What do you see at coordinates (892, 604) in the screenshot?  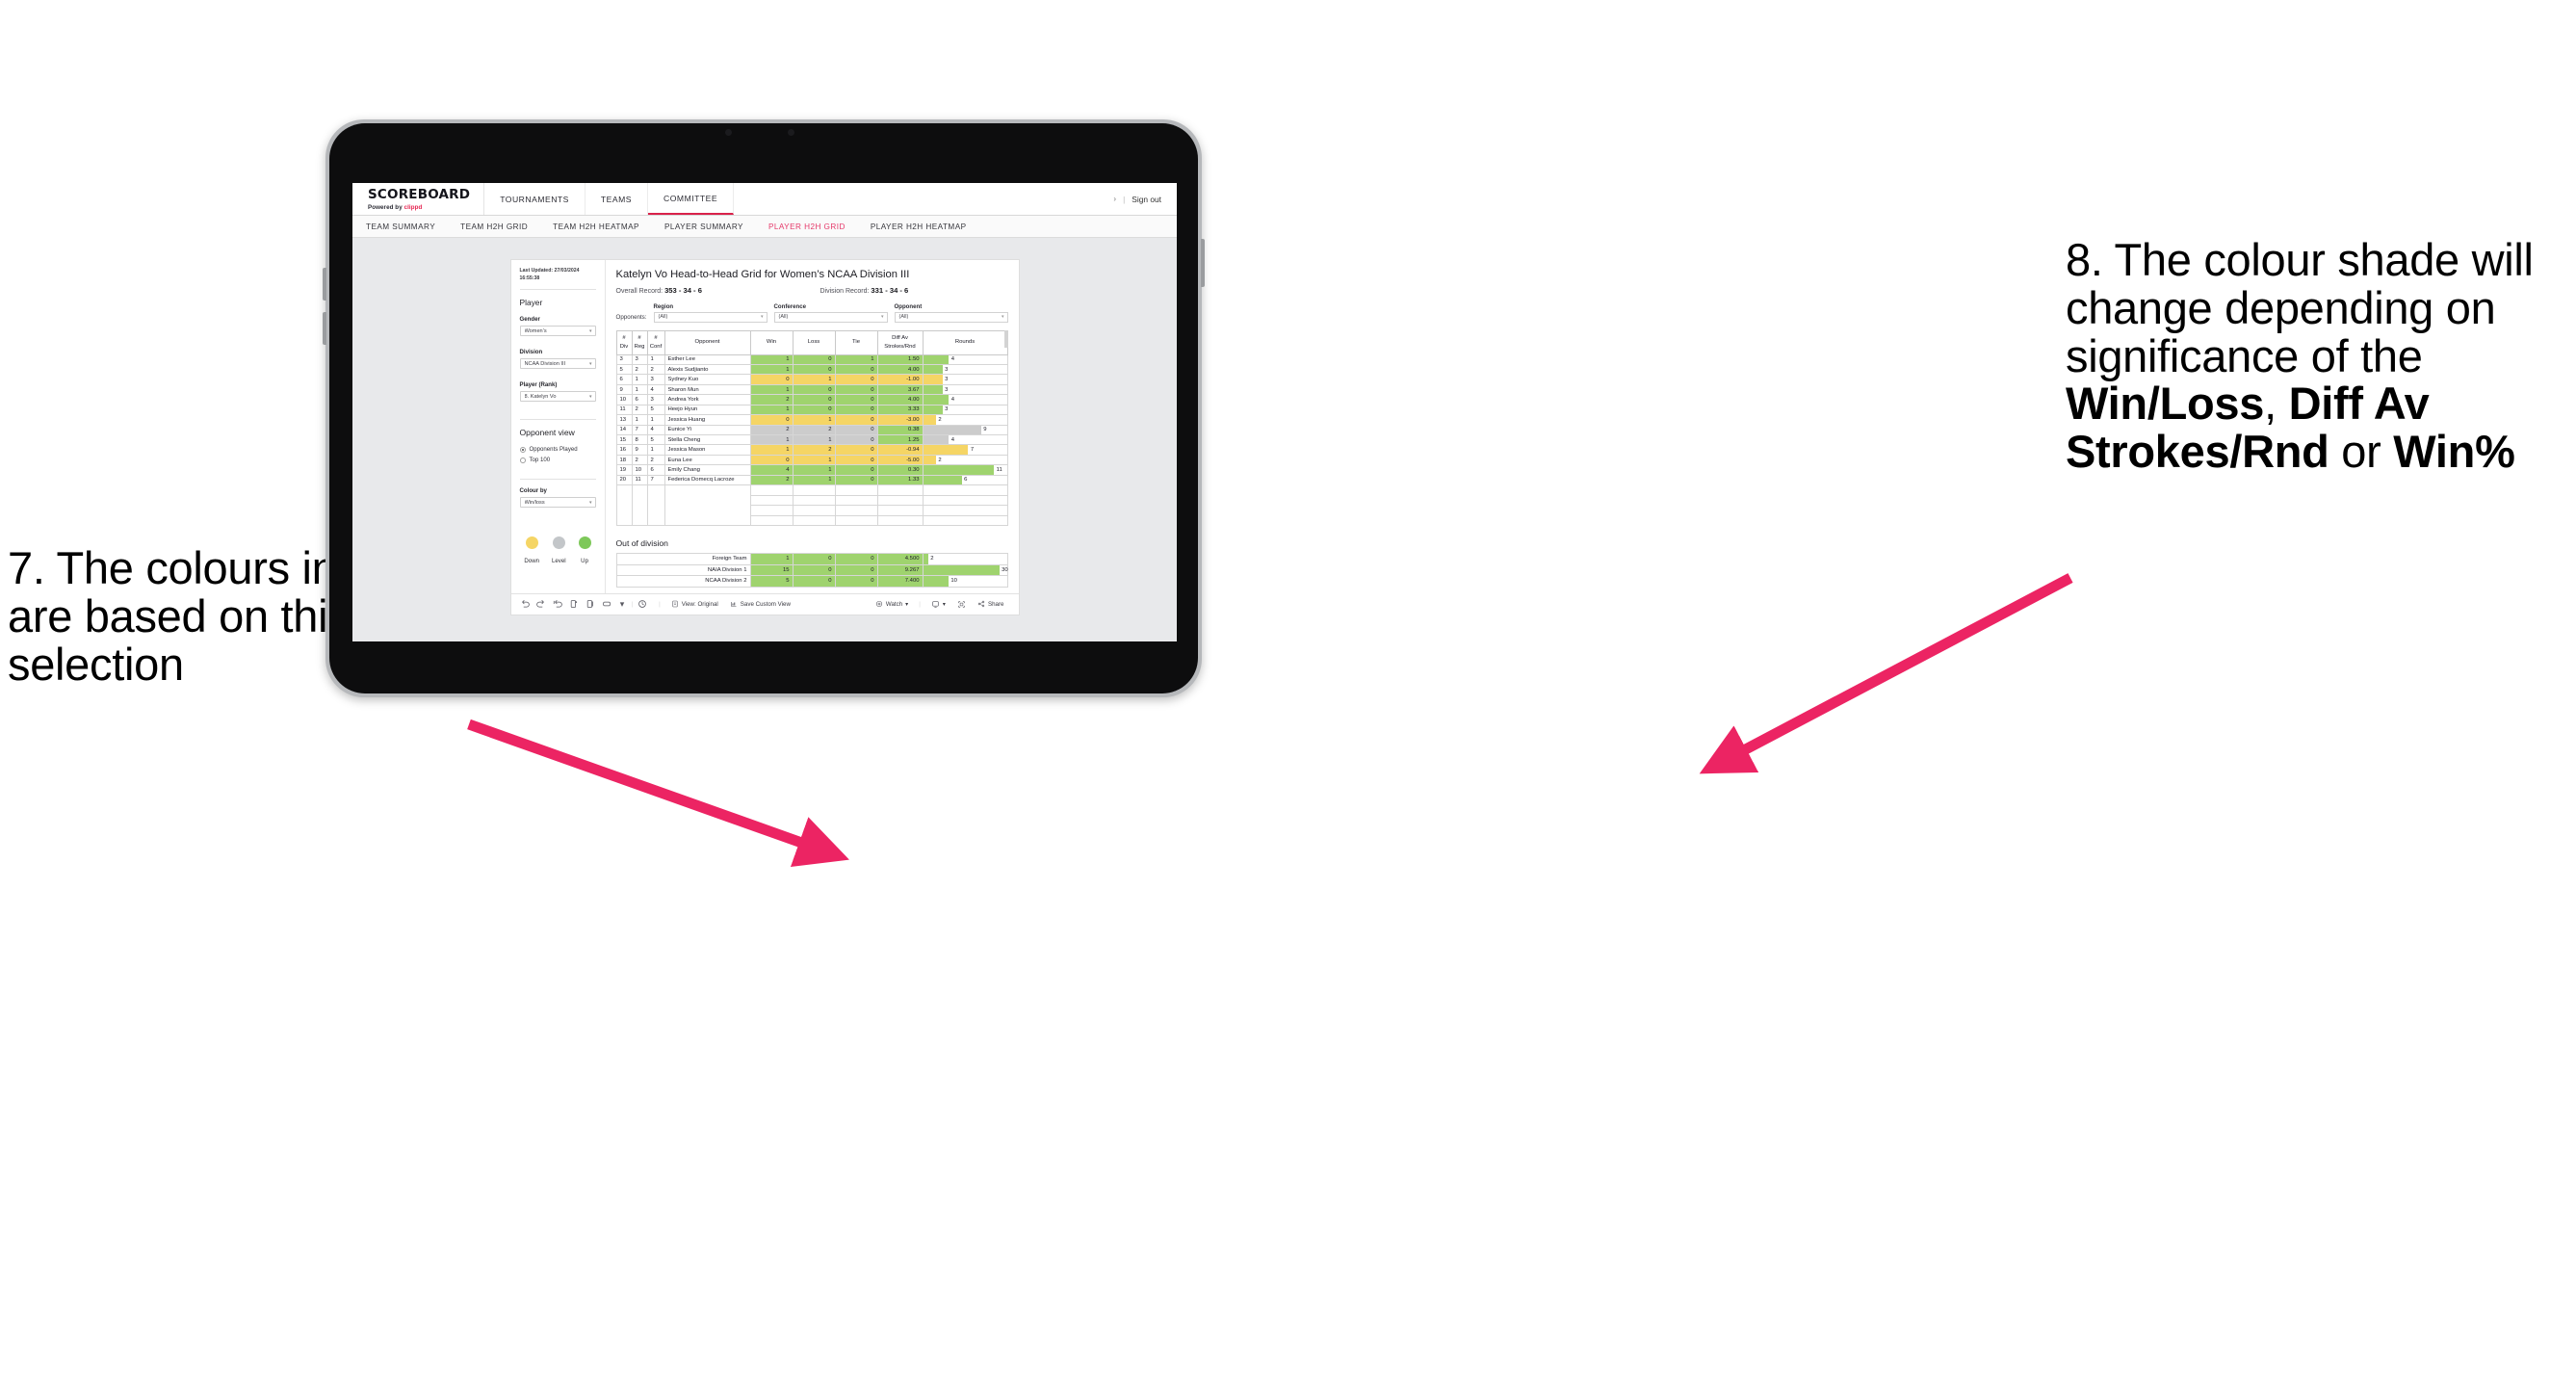 I see `watch-button: Watch ▾` at bounding box center [892, 604].